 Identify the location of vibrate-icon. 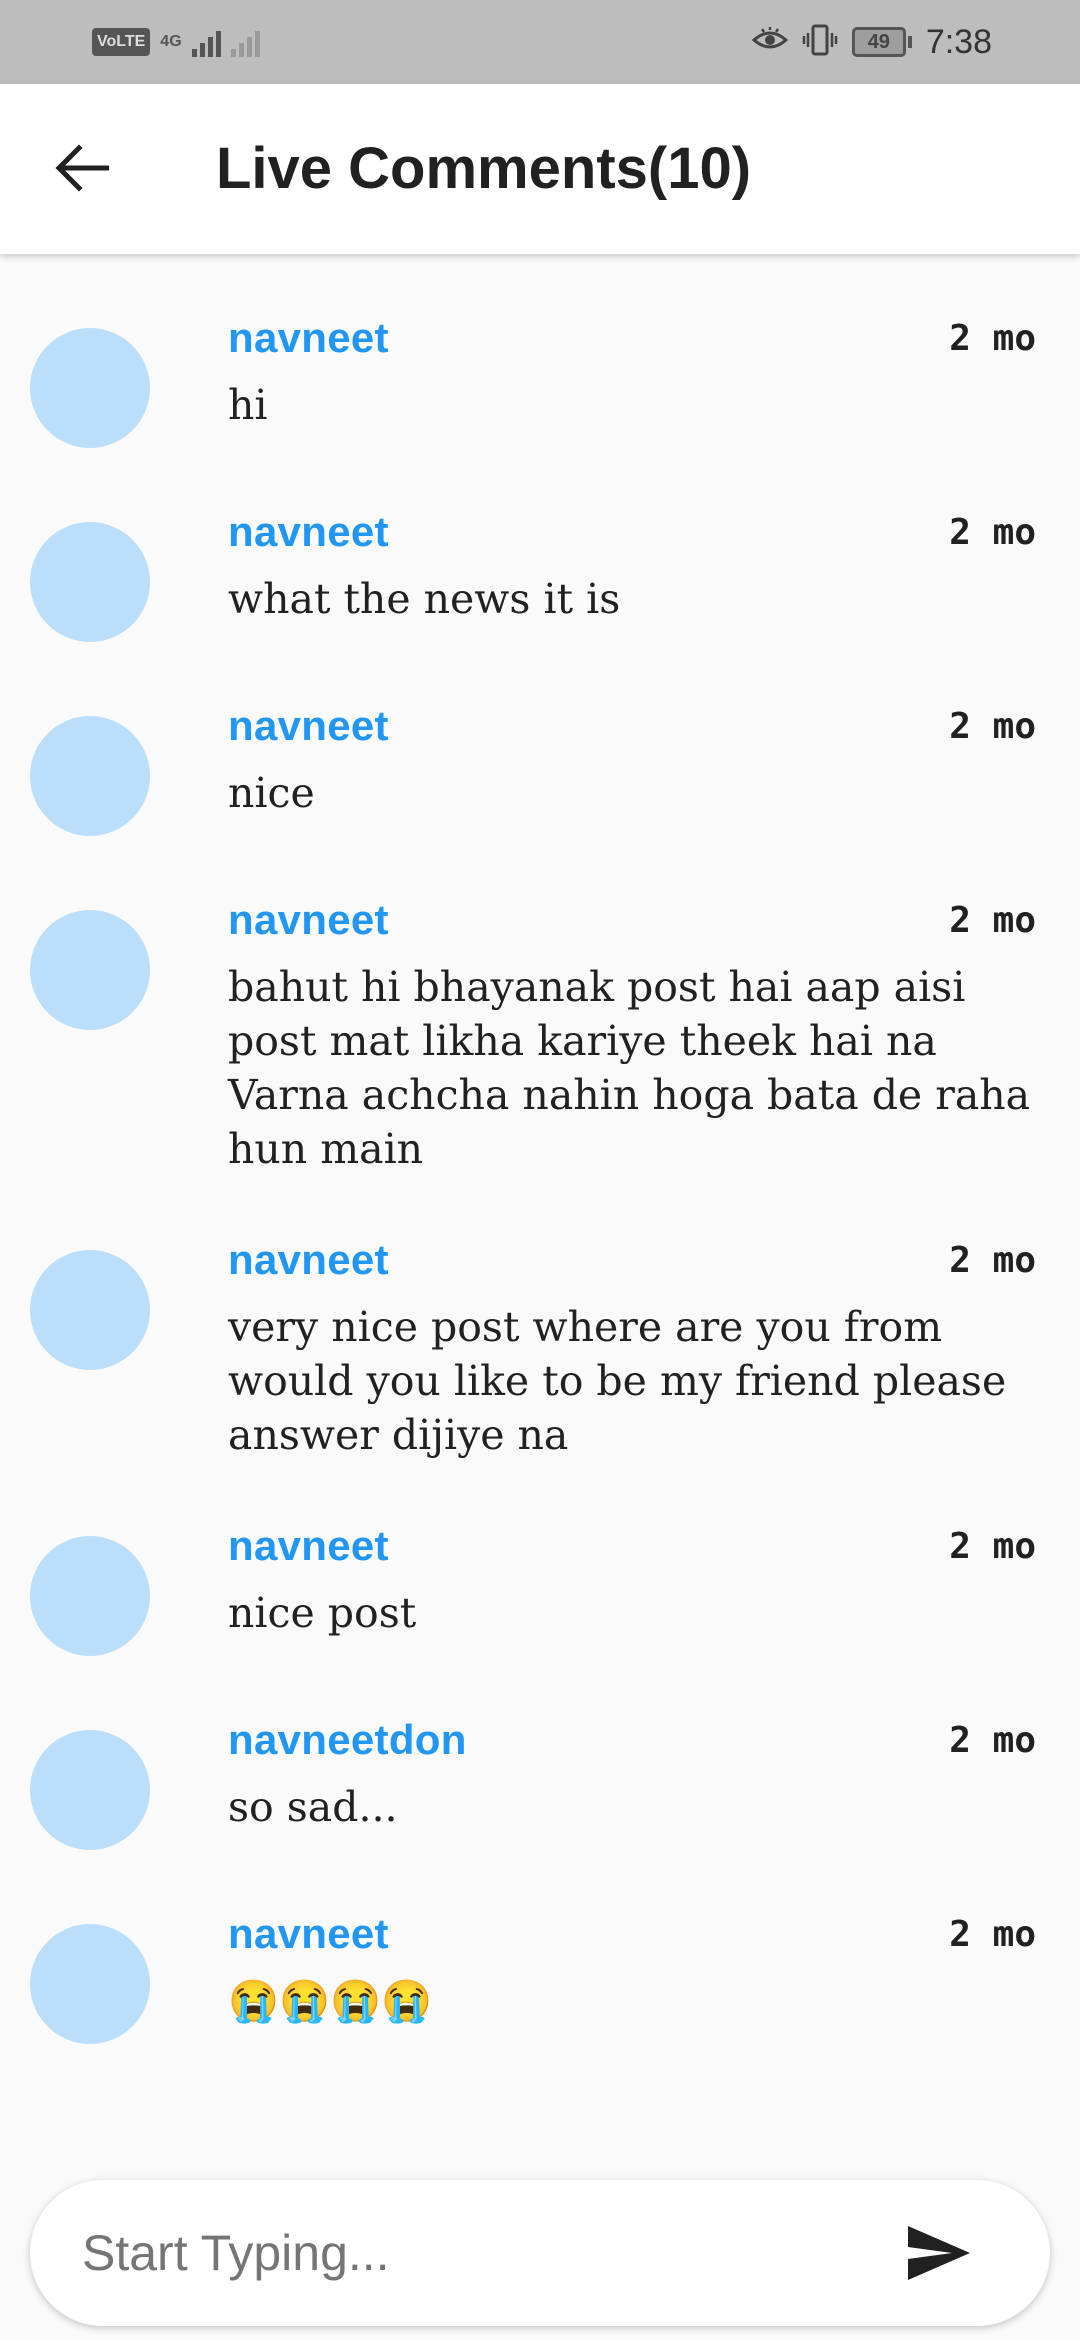
(820, 42).